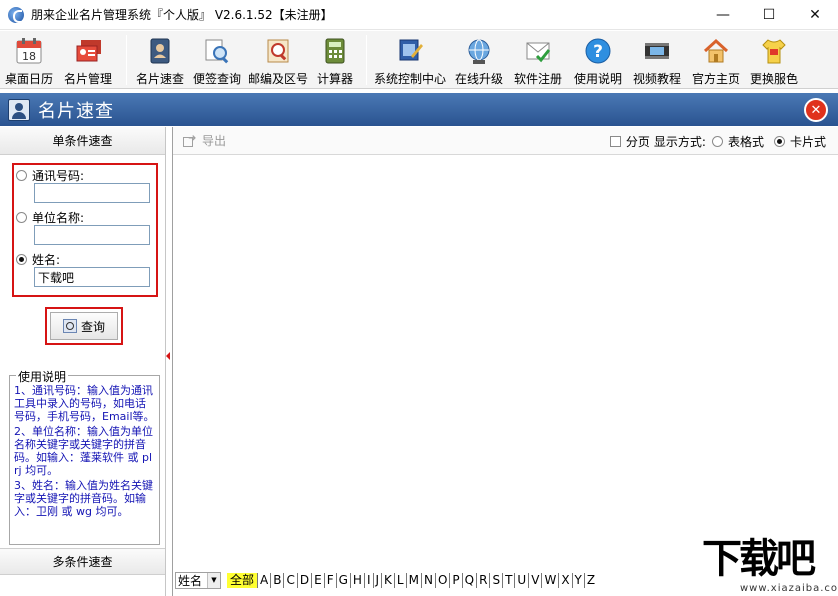 The image size is (838, 596). Describe the element at coordinates (92, 235) in the screenshot. I see `company-input` at that location.